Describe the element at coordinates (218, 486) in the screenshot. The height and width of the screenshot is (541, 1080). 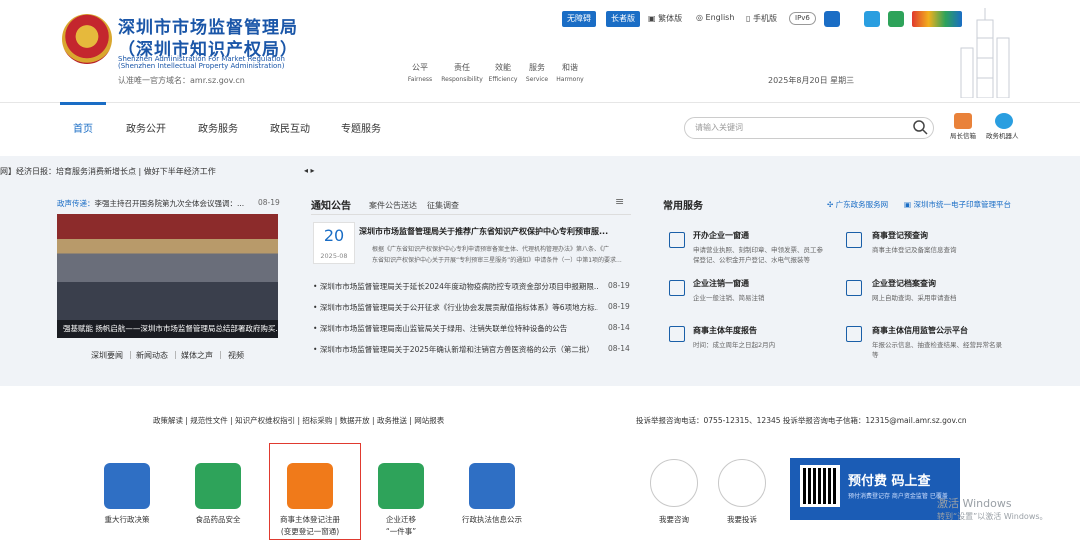
I see `food-drug-safety-icon` at that location.